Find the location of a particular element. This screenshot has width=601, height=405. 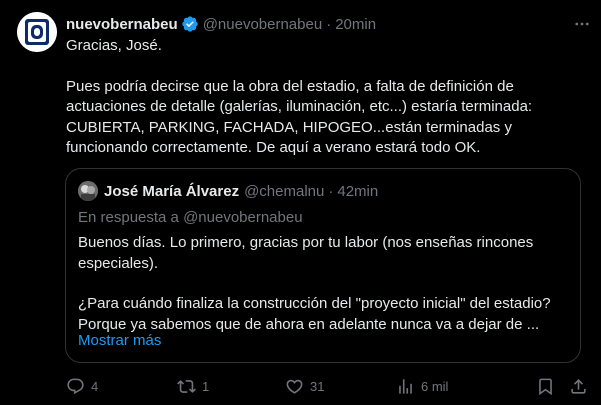

share-button is located at coordinates (578, 386).